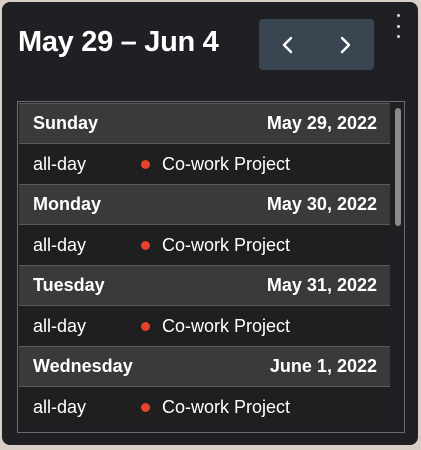 This screenshot has width=421, height=450. What do you see at coordinates (83, 366) in the screenshot?
I see `day-name: Wednesday` at bounding box center [83, 366].